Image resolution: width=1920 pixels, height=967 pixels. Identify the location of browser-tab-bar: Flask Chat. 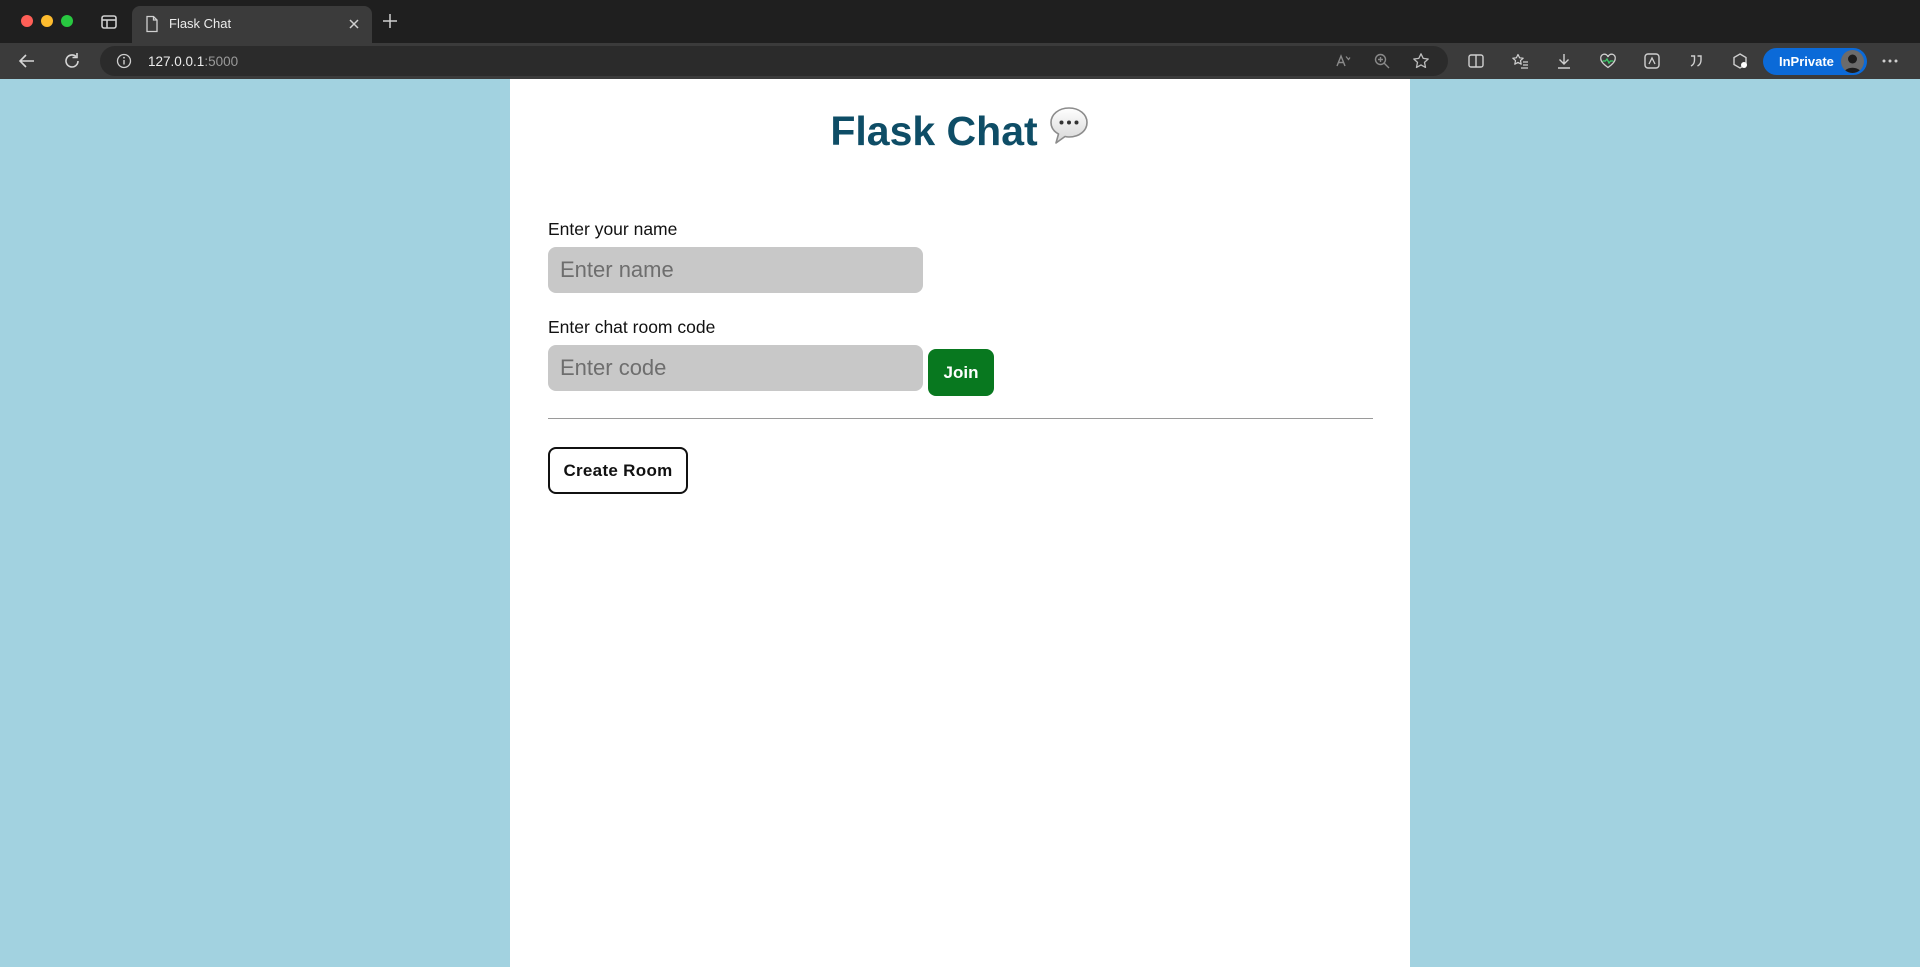
(960, 21).